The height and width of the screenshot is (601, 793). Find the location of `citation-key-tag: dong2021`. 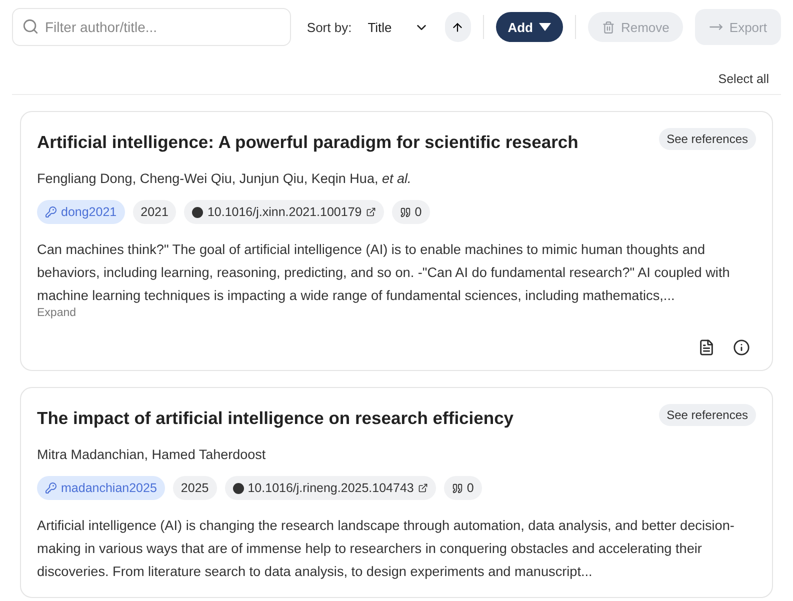

citation-key-tag: dong2021 is located at coordinates (81, 212).